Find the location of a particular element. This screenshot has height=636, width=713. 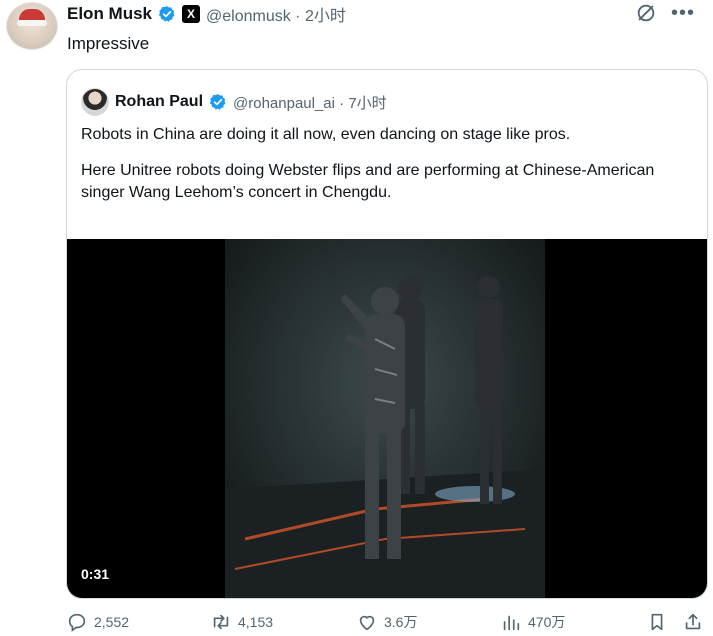

author-avatar is located at coordinates (32, 26).